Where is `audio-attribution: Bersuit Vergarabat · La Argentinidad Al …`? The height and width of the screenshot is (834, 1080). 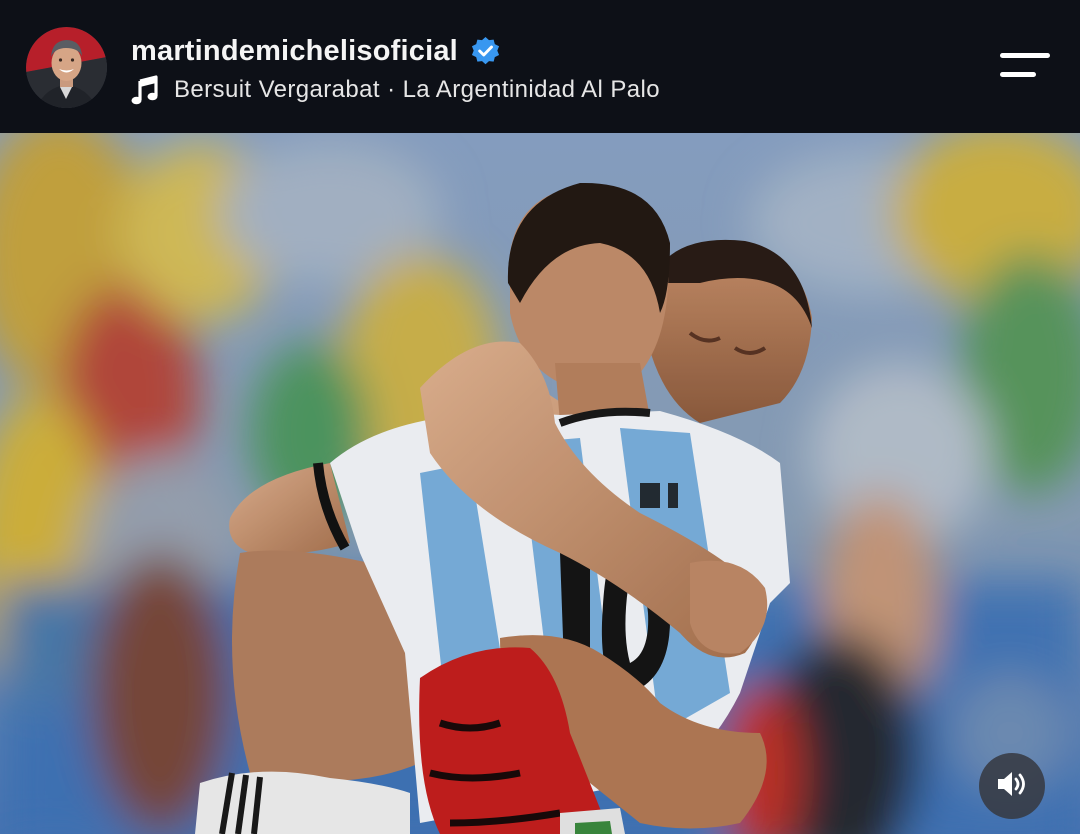
audio-attribution: Bersuit Vergarabat · La Argentinidad Al … is located at coordinates (395, 90).